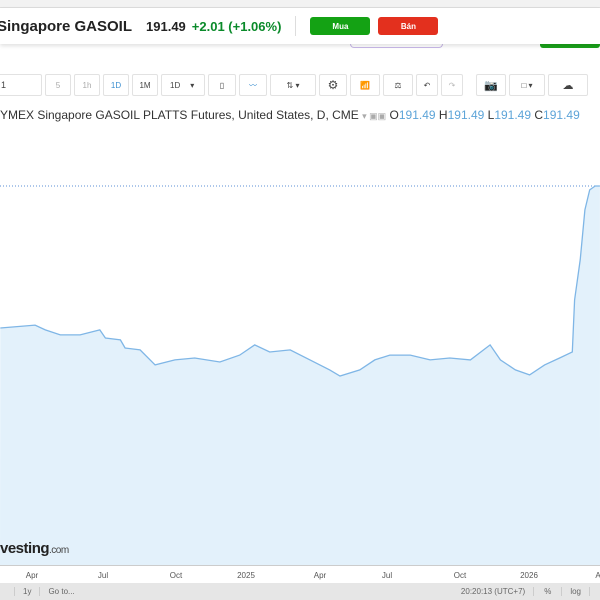 This screenshot has width=600, height=600. Describe the element at coordinates (547, 591) in the screenshot. I see `percent-toggle: %` at that location.